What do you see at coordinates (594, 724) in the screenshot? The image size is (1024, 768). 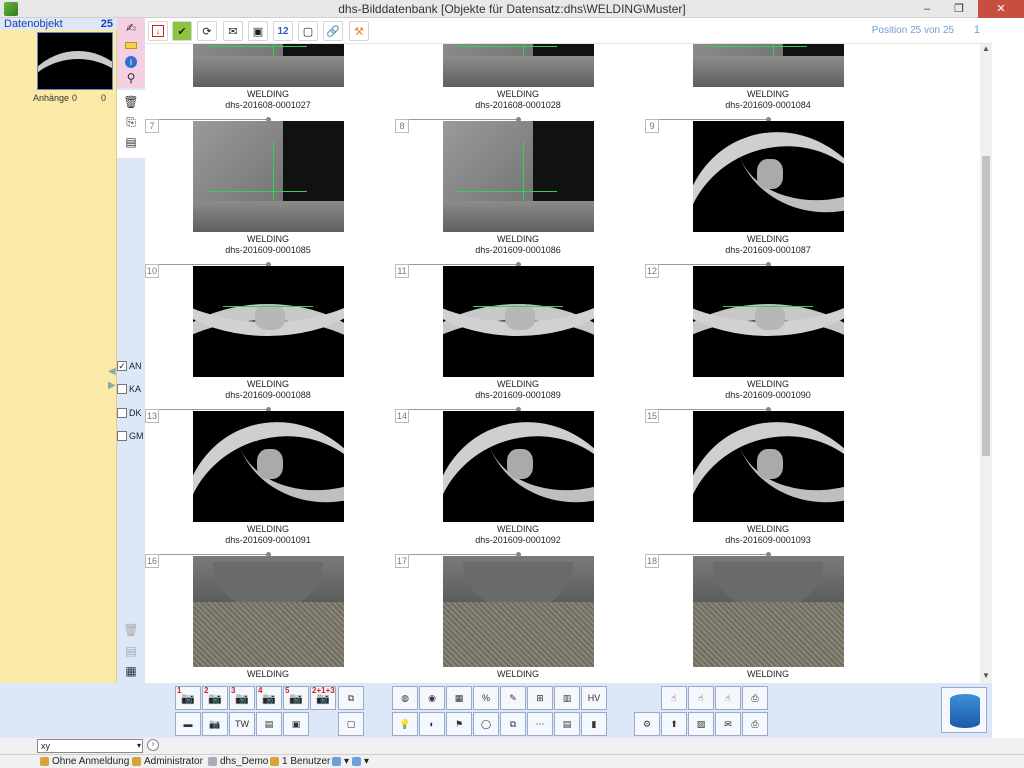 I see `chart-button: ▮` at bounding box center [594, 724].